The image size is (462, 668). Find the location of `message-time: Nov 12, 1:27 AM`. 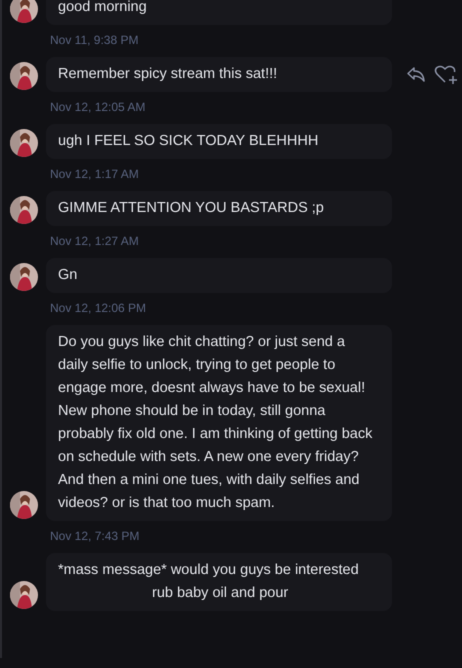

message-time: Nov 12, 1:27 AM is located at coordinates (95, 241).